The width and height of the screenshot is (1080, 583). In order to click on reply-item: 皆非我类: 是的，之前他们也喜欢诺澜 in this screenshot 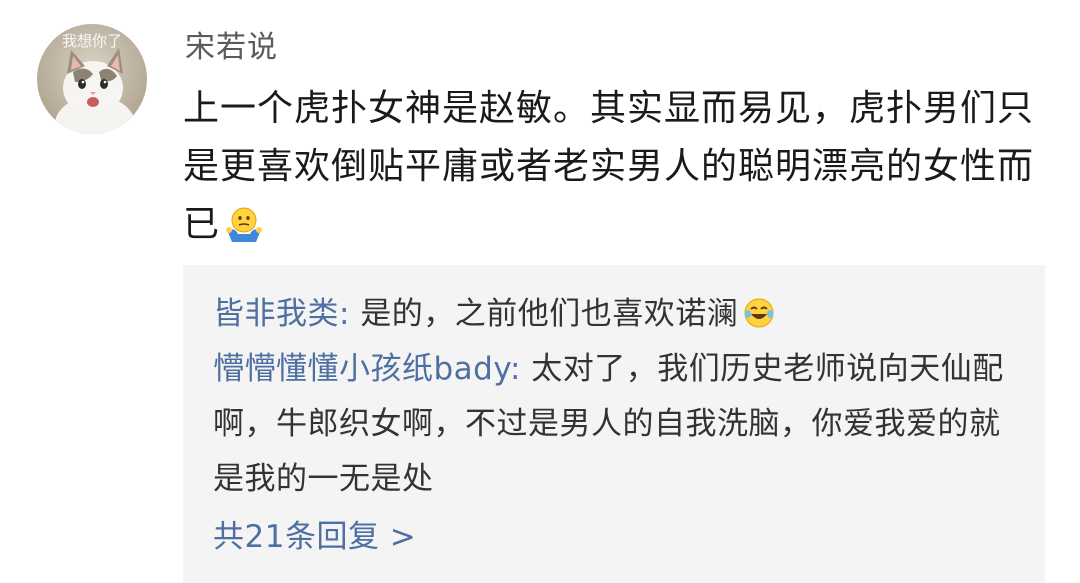, I will do `click(618, 317)`.